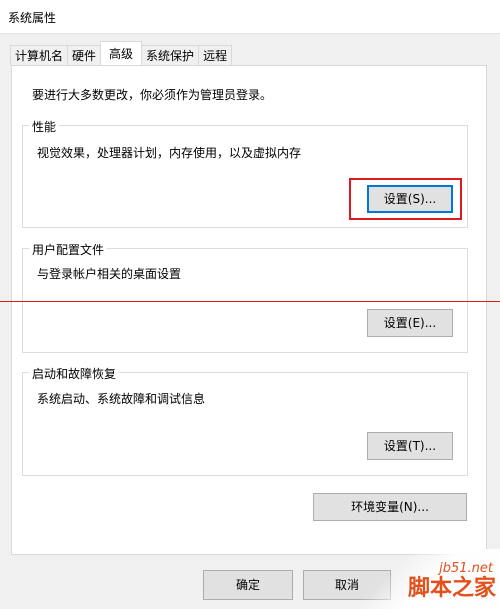 The width and height of the screenshot is (500, 609). What do you see at coordinates (84, 55) in the screenshot?
I see `tab-hardware: 硬件` at bounding box center [84, 55].